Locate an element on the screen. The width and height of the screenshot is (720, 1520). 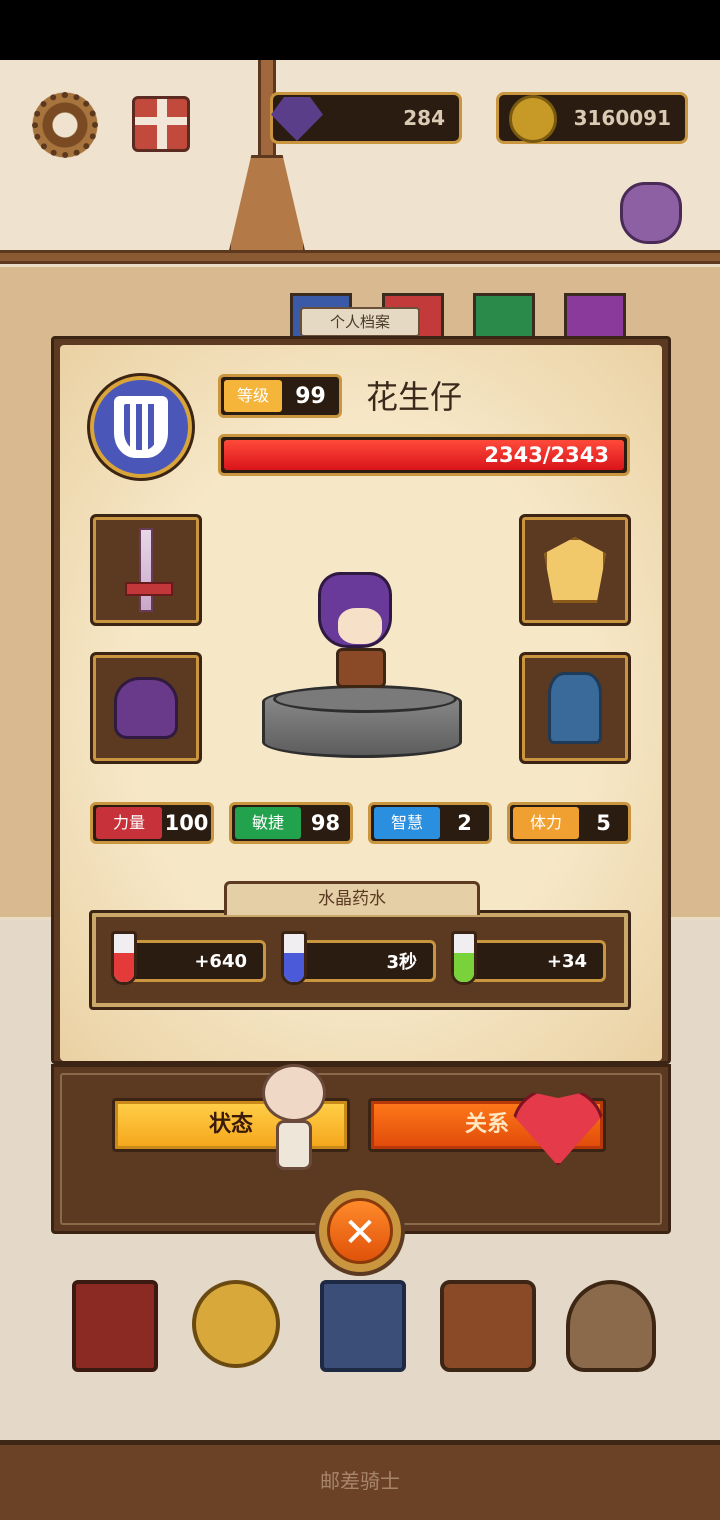
stone-pedestal is located at coordinates (362, 721).